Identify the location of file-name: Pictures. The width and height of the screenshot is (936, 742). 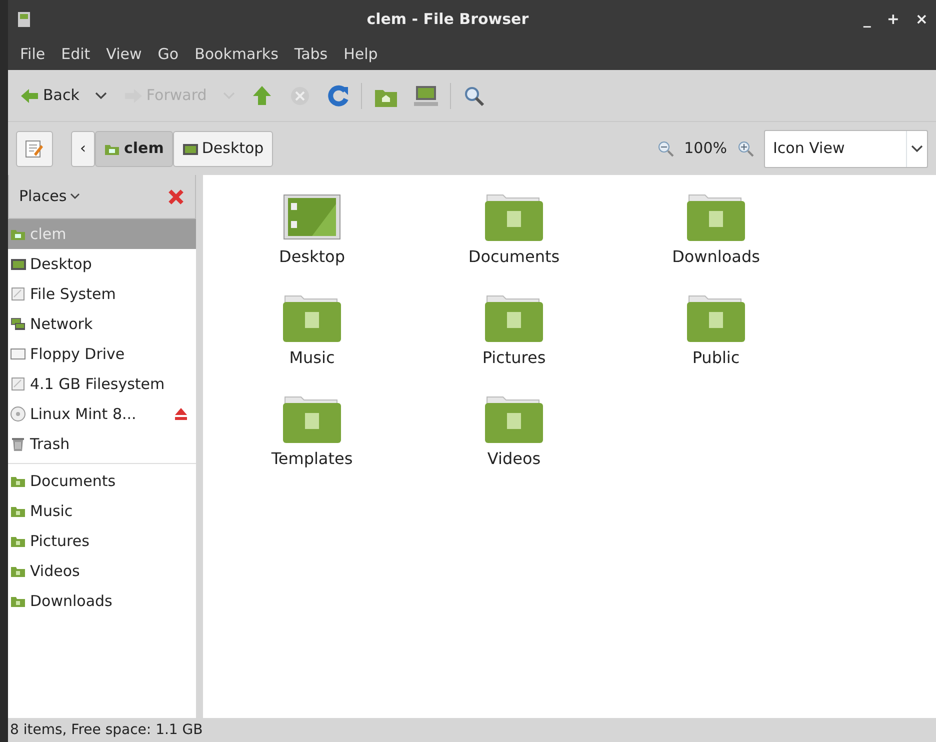
(514, 358).